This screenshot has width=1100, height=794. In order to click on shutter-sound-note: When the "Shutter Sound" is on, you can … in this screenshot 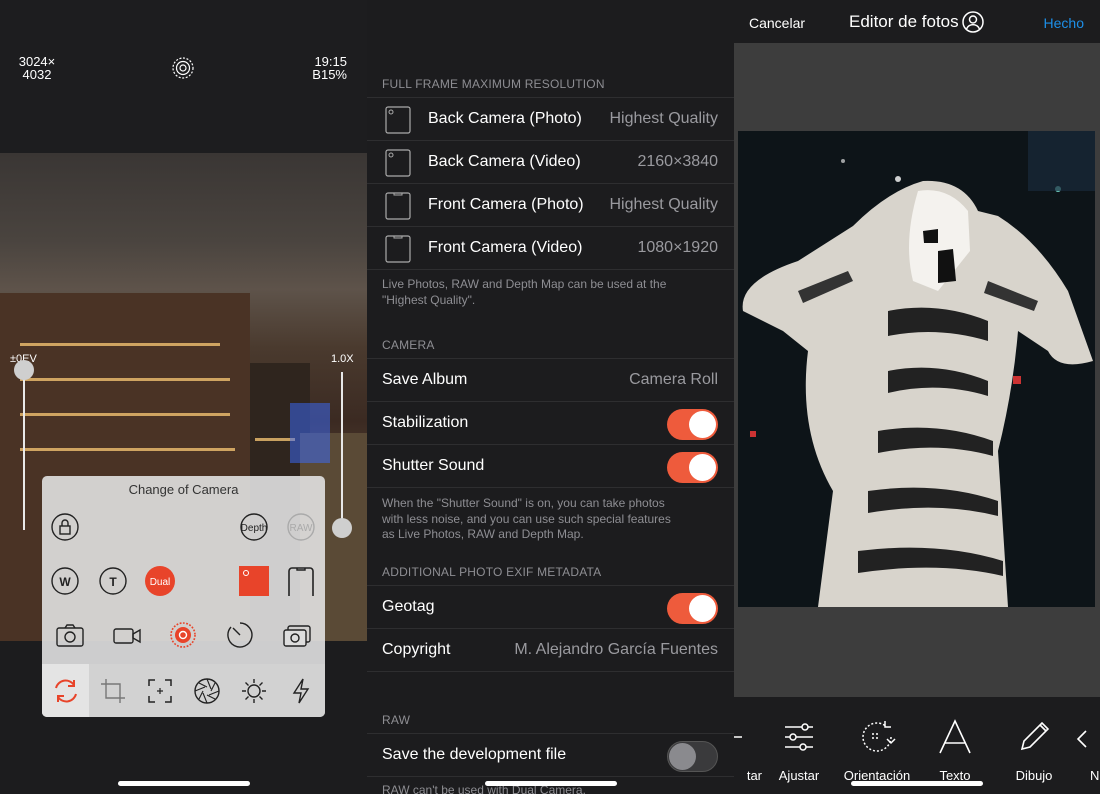, I will do `click(547, 519)`.